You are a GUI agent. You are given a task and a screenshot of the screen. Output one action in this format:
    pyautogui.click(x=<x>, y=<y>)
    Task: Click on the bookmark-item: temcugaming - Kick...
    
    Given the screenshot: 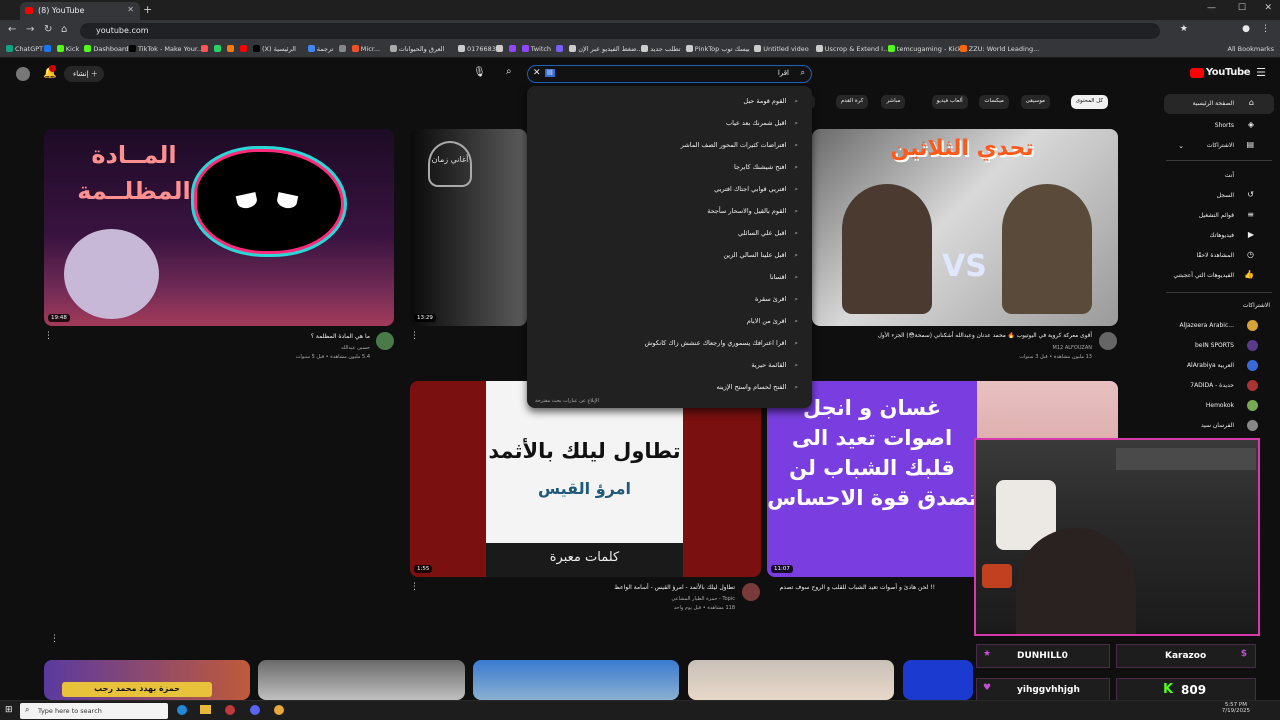 What is the action you would take?
    pyautogui.click(x=927, y=49)
    